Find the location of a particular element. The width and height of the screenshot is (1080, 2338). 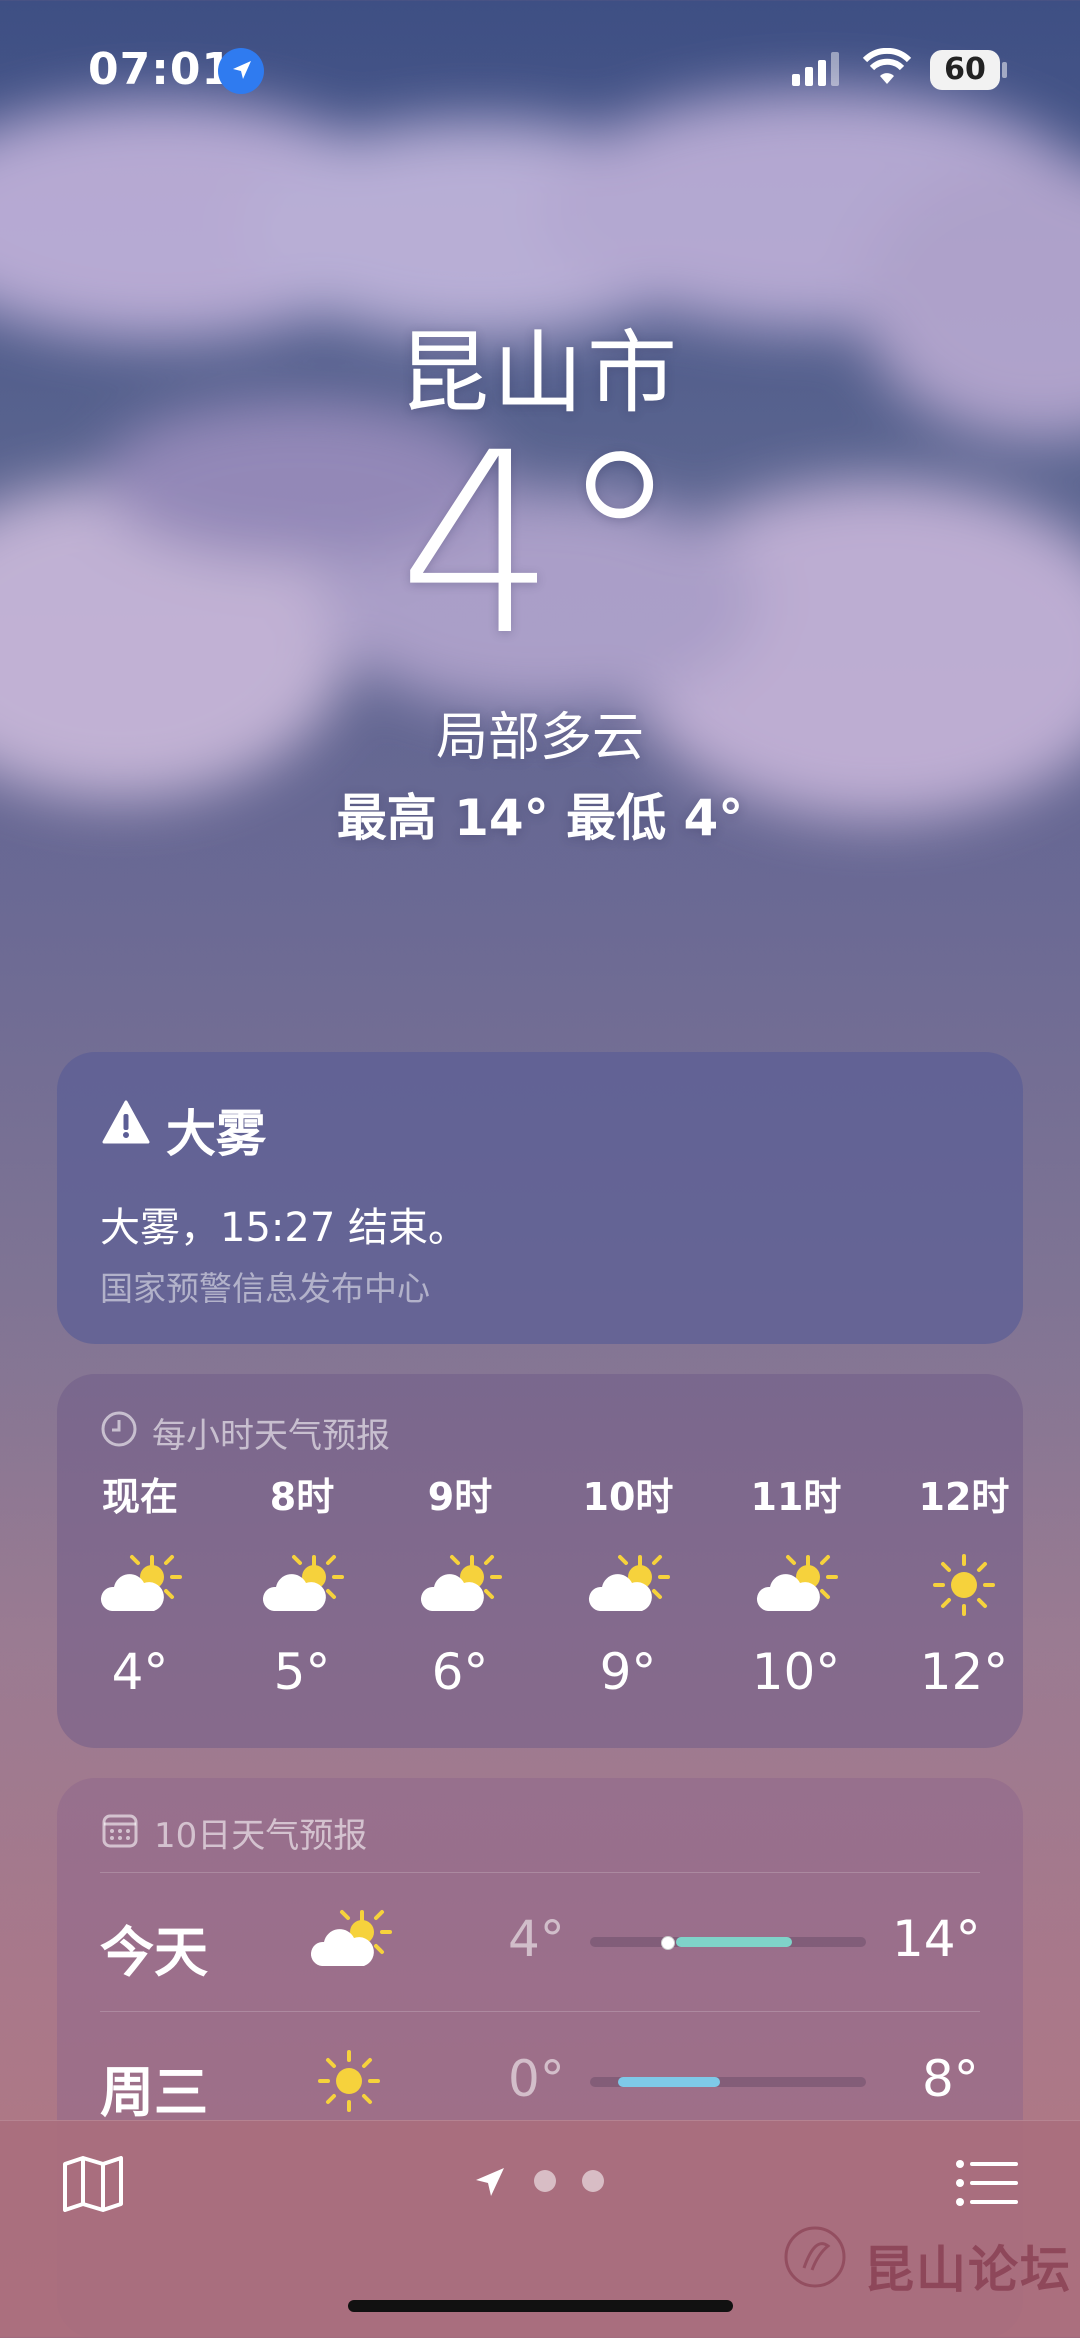

current-temperature: 4° is located at coordinates (540, 544).